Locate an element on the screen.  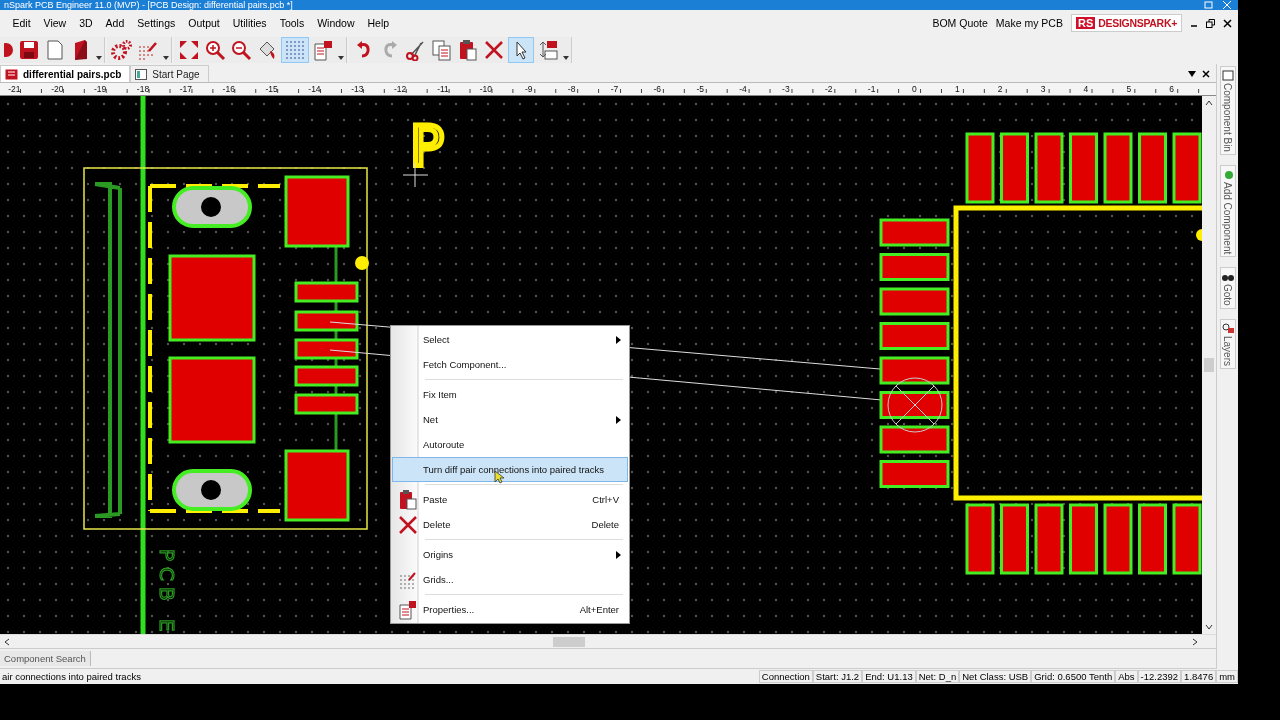
scroll-up-icon is located at coordinates (1209, 103).